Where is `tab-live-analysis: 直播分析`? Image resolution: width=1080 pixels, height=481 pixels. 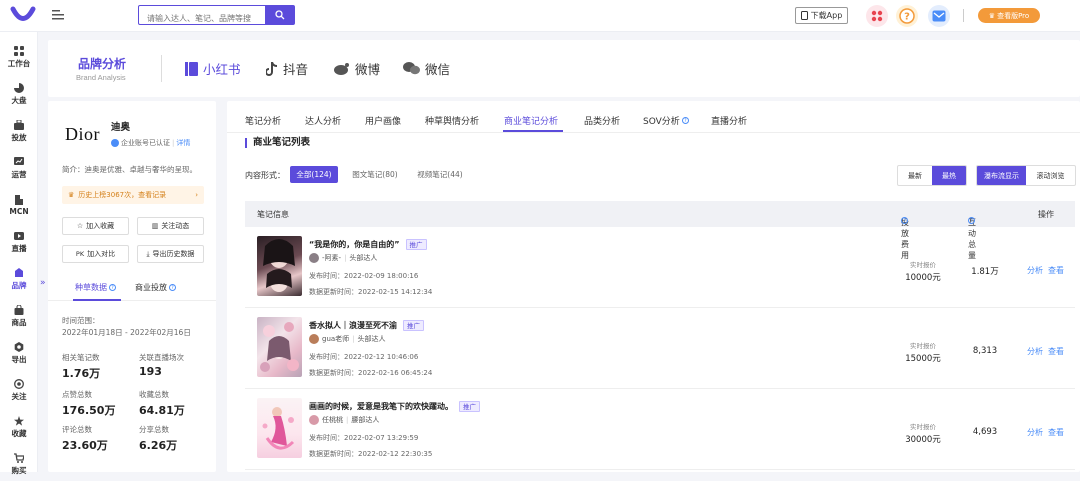
tab-live-analysis: 直播分析 is located at coordinates (729, 120).